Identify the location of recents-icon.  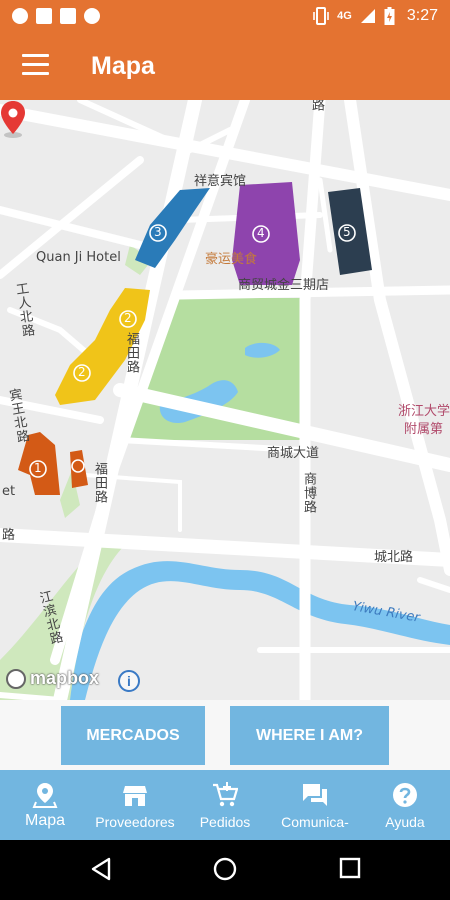
(350, 868).